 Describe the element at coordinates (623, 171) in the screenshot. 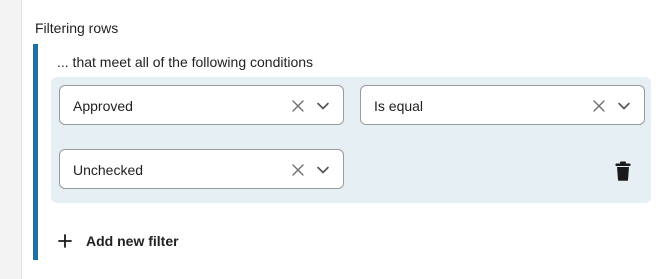

I see `trash-icon` at that location.